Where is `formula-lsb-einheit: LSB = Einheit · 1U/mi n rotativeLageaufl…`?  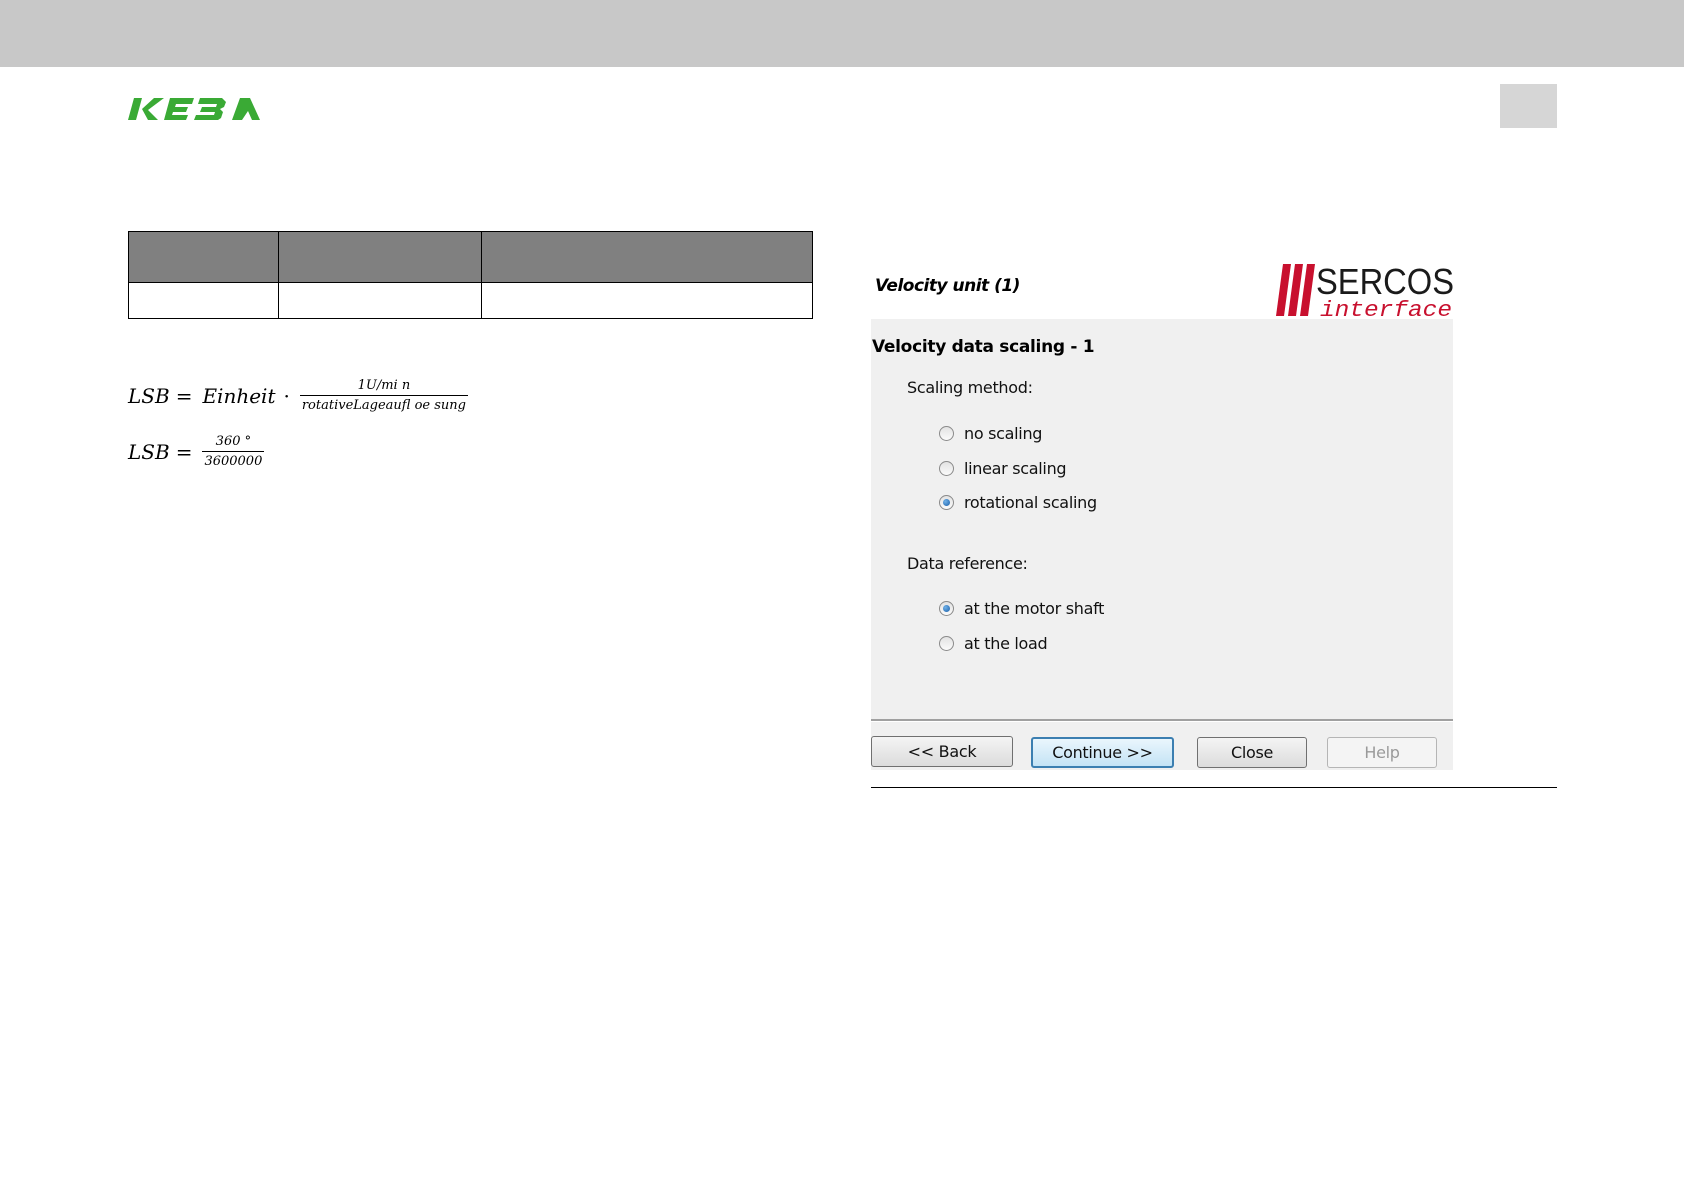 formula-lsb-einheit: LSB = Einheit · 1U/mi n rotativeLageaufl… is located at coordinates (298, 395).